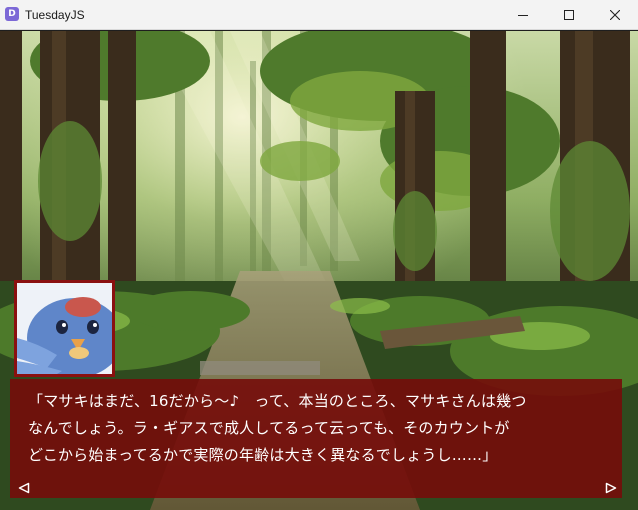  Describe the element at coordinates (263, 455) in the screenshot. I see `dialog-line: どこから始まってるかで実際の年齢は大きく異なるでしょうし……」` at that location.